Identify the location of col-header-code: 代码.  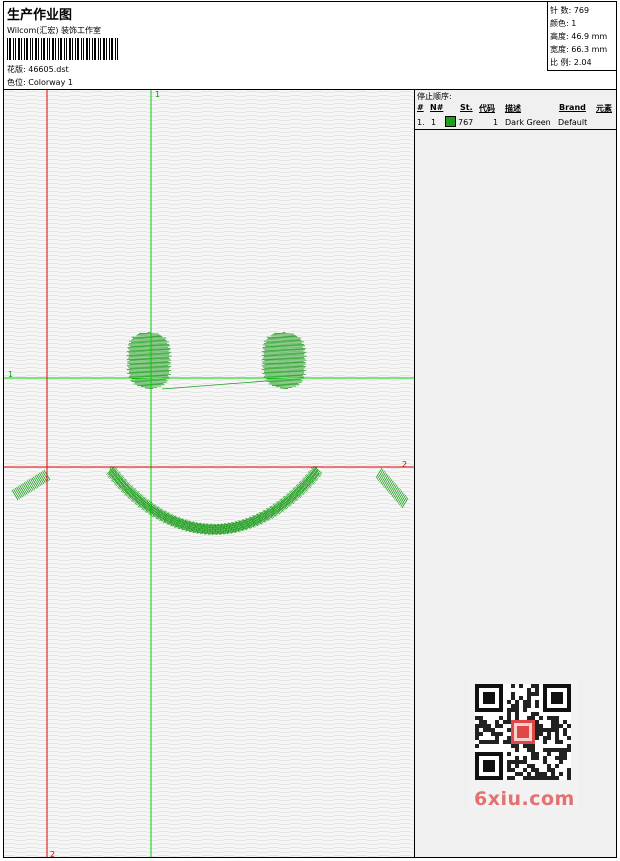
(487, 108).